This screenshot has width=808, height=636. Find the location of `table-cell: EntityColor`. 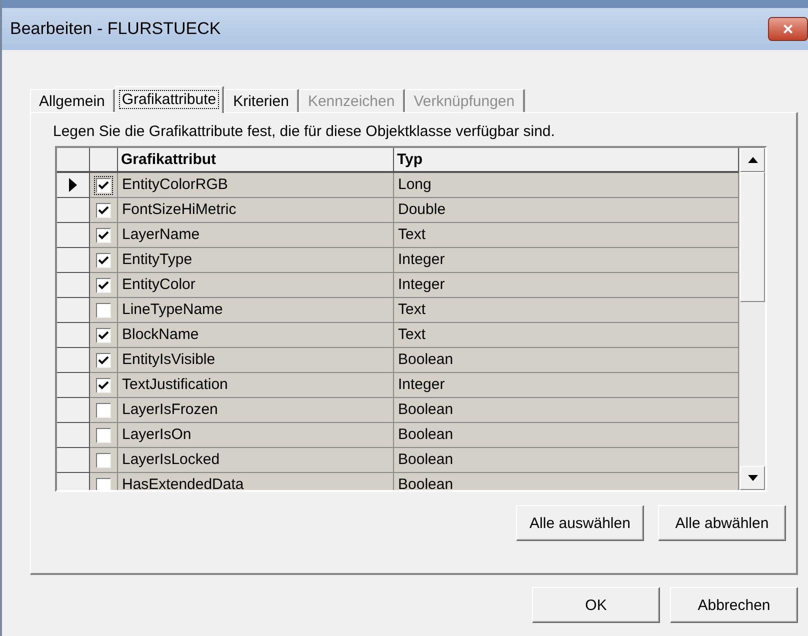

table-cell: EntityColor is located at coordinates (256, 285).